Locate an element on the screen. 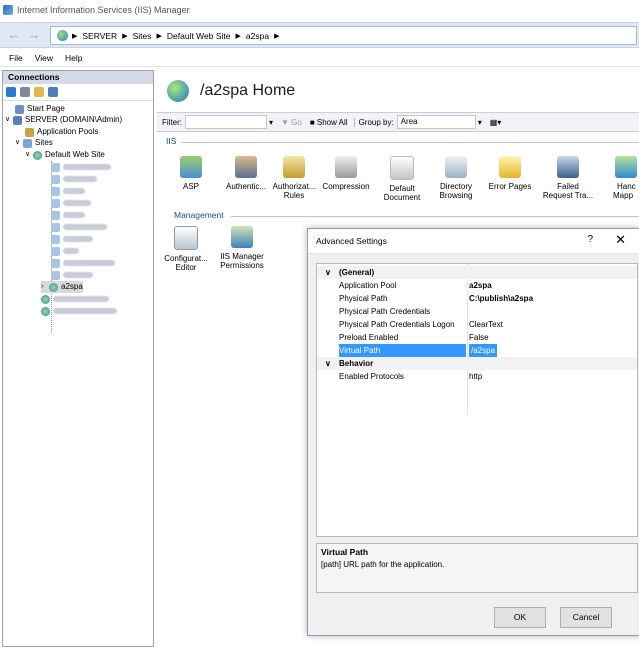 The height and width of the screenshot is (647, 639). menu-file: File is located at coordinates (16, 58).